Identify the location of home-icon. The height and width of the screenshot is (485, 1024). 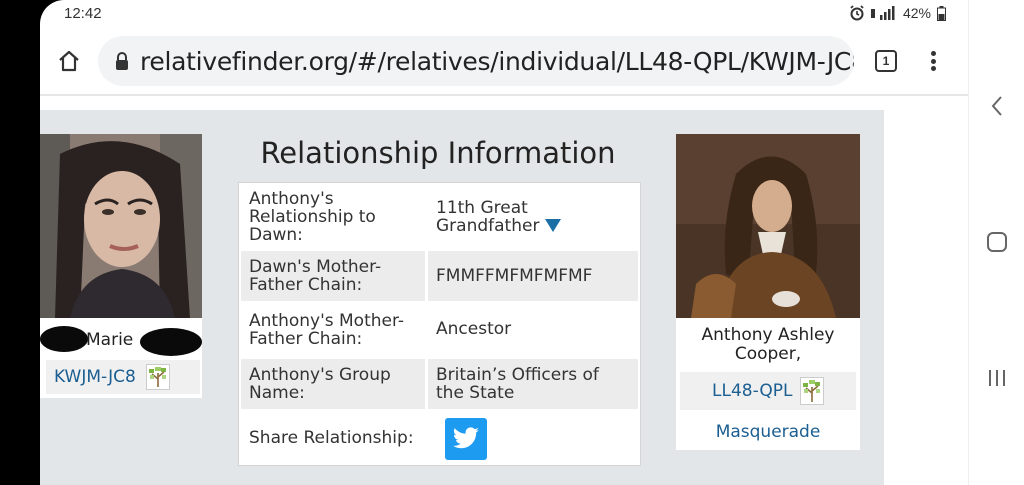
(69, 61).